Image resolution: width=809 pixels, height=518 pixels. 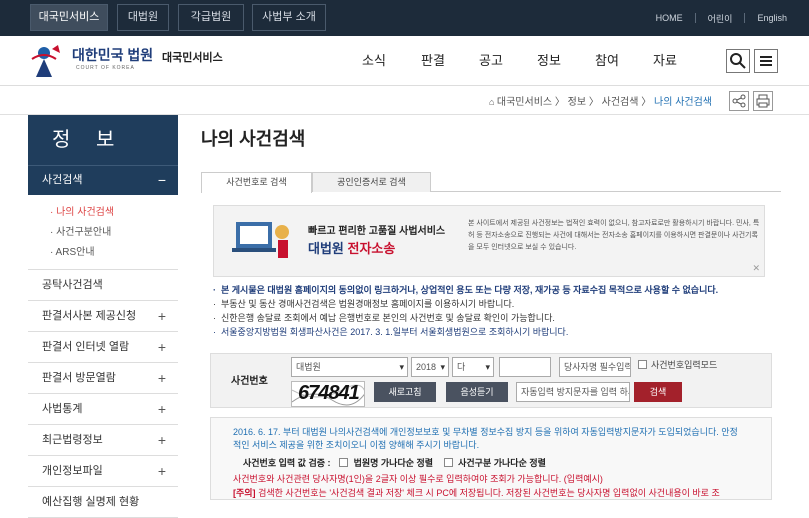 What do you see at coordinates (756, 268) in the screenshot?
I see `close-icon: ✕` at bounding box center [756, 268].